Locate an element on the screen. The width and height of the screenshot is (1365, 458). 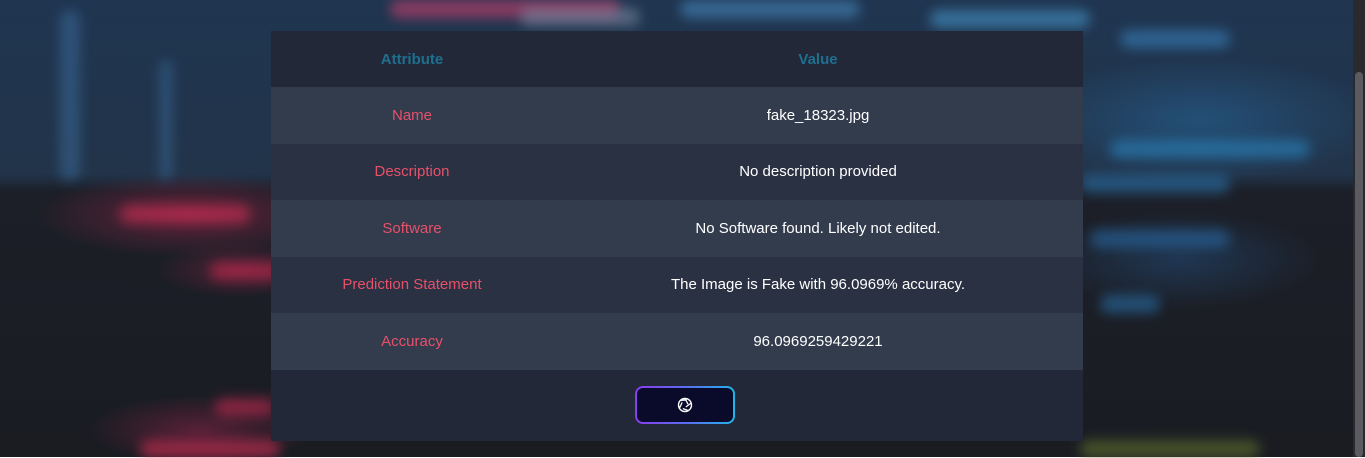
value-cell: No description provided is located at coordinates (818, 171).